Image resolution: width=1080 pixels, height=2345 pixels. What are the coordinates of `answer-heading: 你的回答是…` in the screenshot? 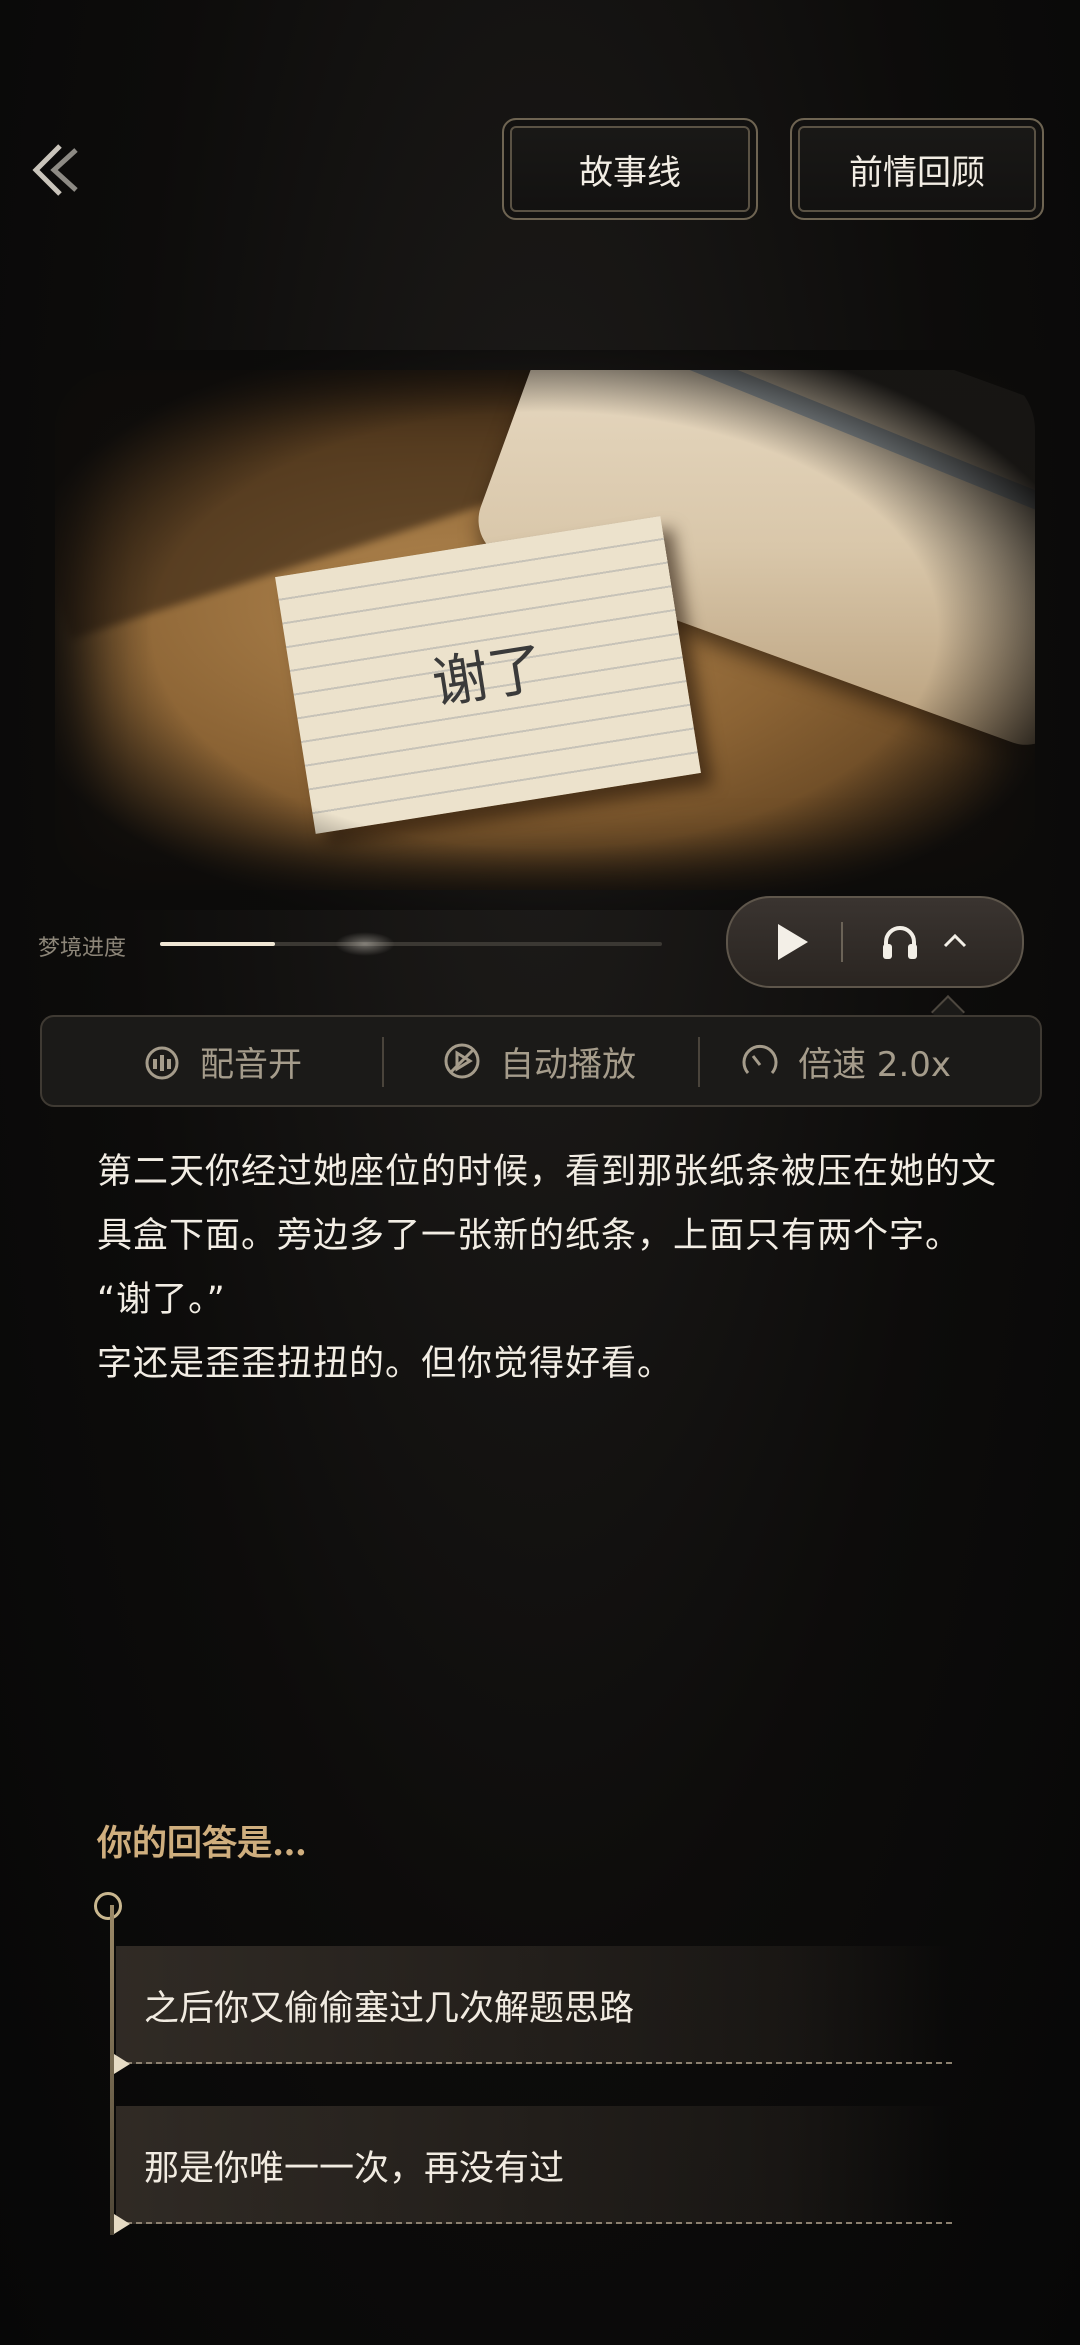 It's located at (202, 1843).